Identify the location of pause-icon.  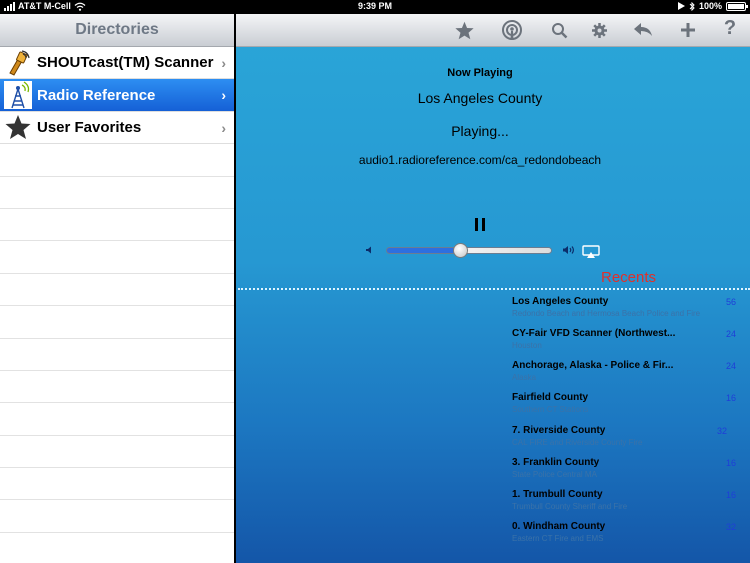
(481, 224).